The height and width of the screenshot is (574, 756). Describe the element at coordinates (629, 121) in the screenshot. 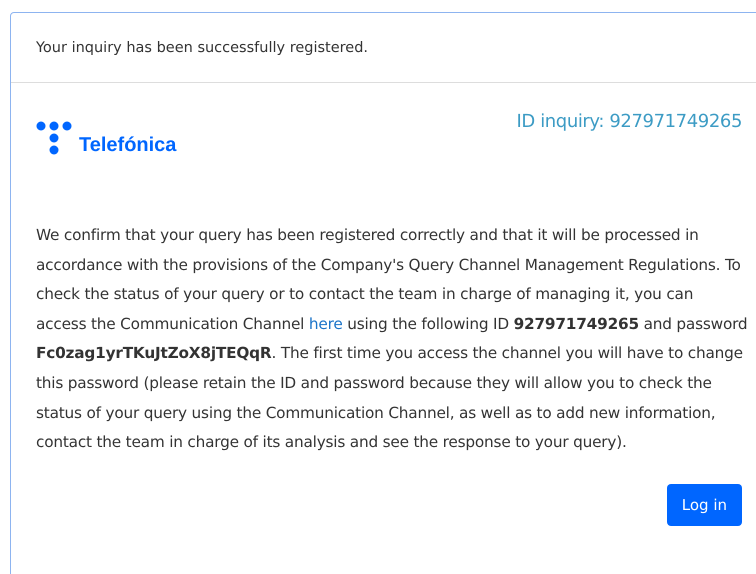

I see `inquiry-id: ID inquiry: 927971749265` at that location.